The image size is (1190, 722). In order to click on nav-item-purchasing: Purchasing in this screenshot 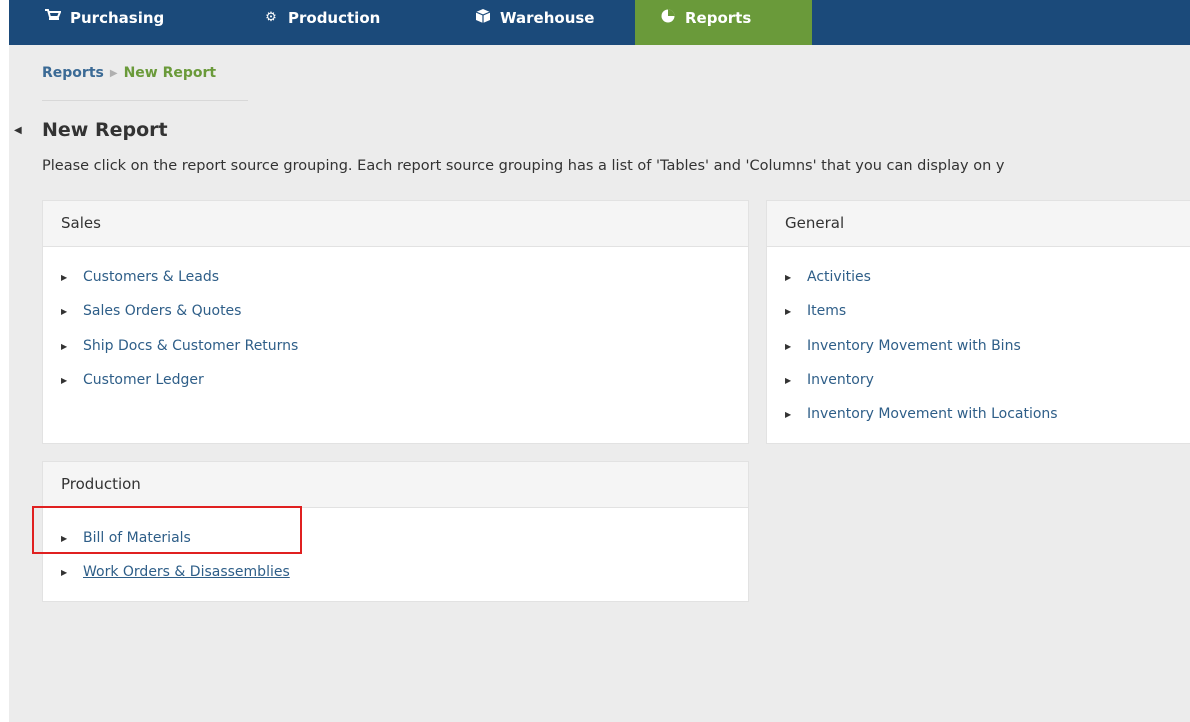, I will do `click(139, 22)`.